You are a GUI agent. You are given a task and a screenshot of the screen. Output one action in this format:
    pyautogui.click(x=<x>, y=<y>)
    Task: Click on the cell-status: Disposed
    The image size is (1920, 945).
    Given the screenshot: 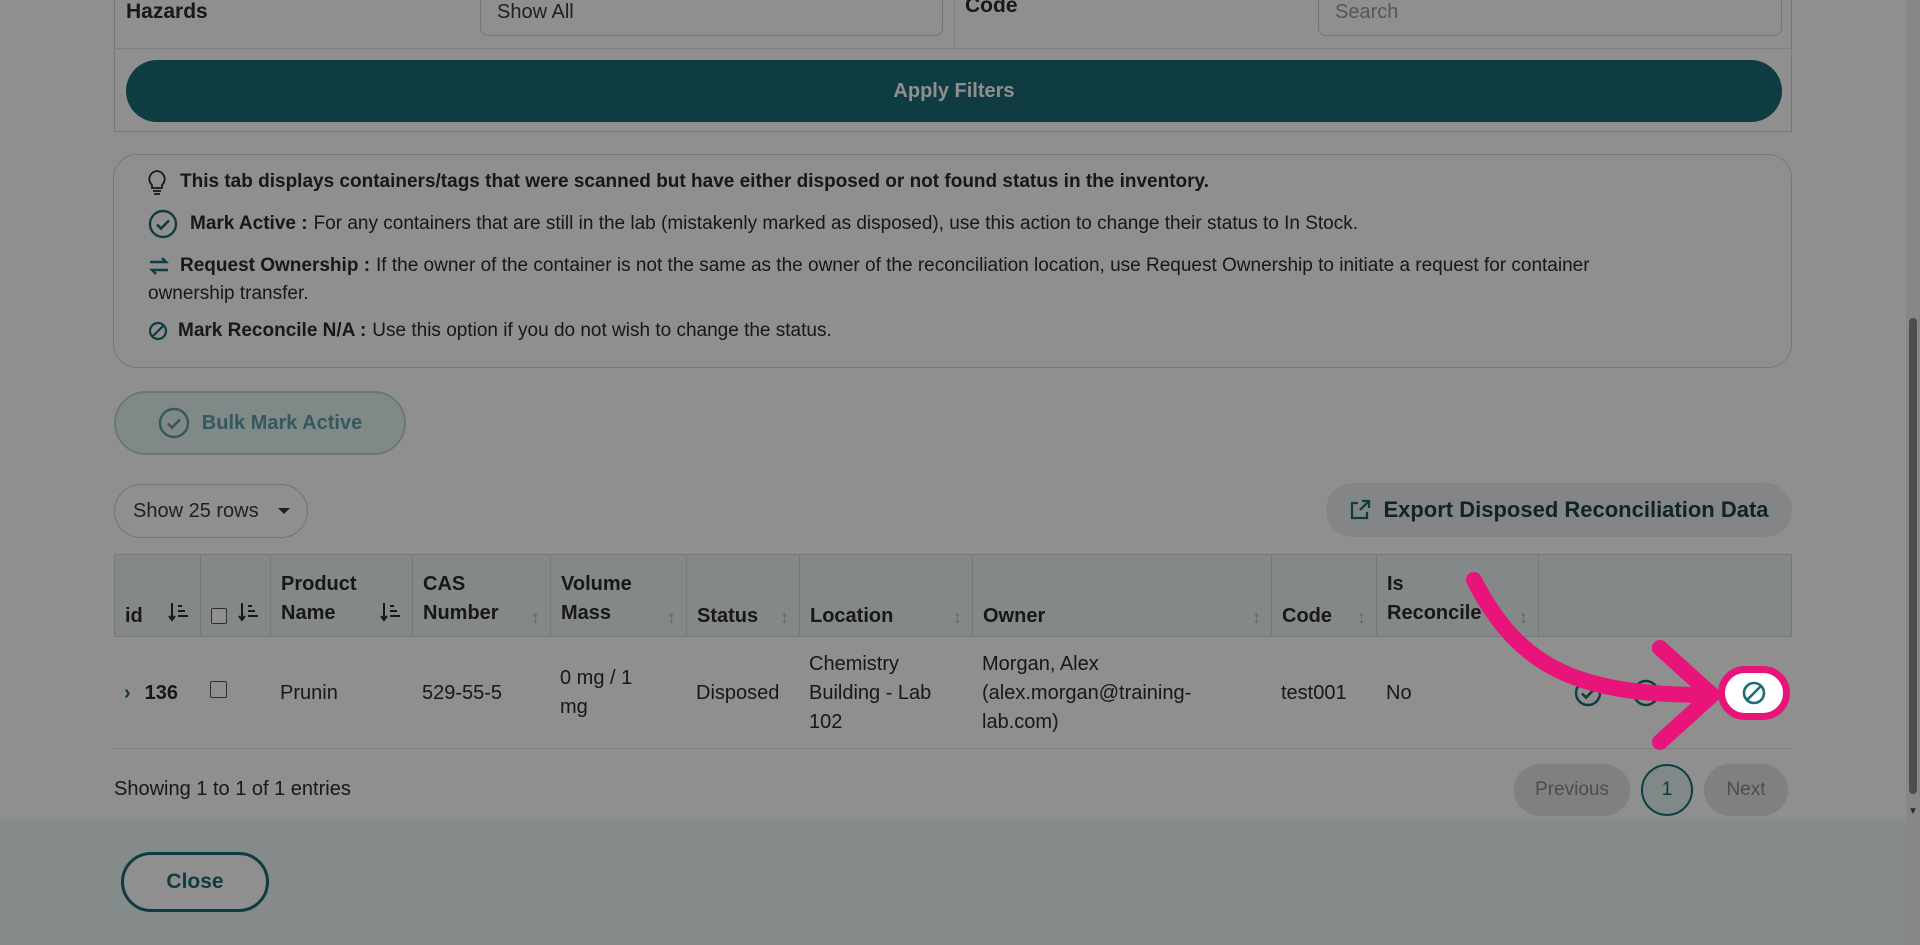 What is the action you would take?
    pyautogui.click(x=738, y=692)
    